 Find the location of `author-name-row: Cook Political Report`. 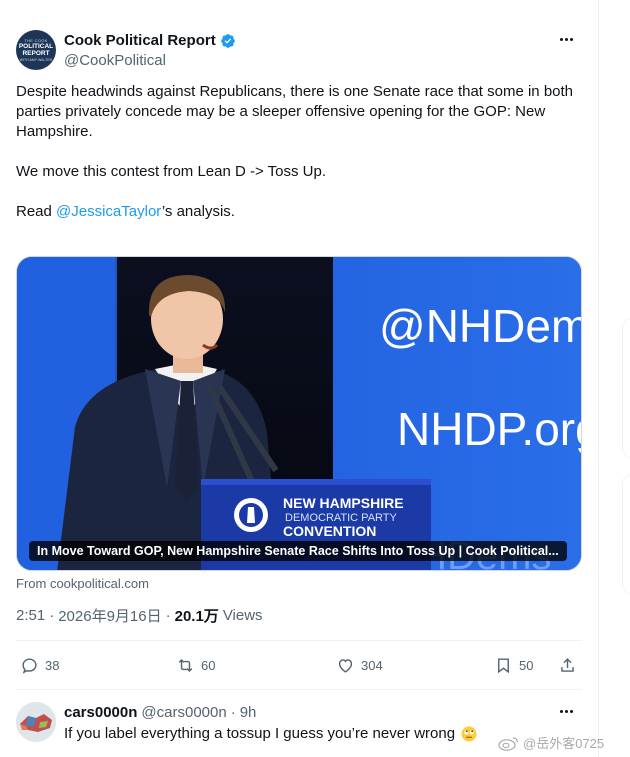

author-name-row: Cook Political Report is located at coordinates (150, 40).